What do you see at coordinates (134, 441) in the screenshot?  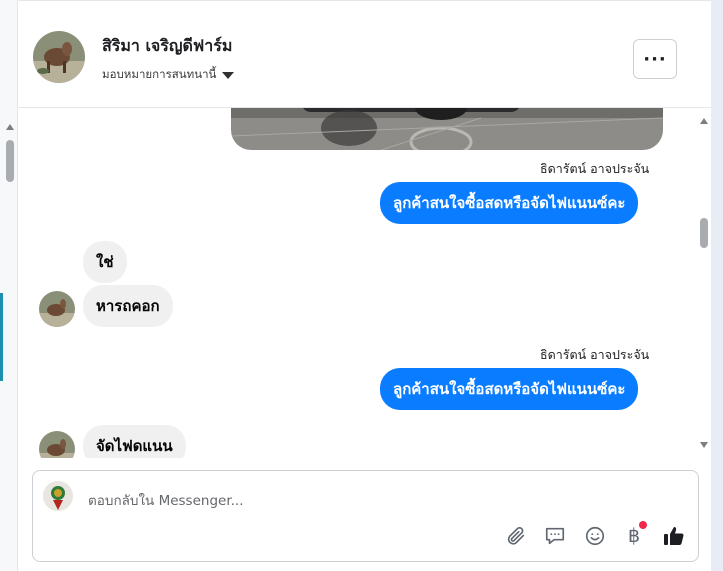 I see `incoming-message: จัดไฟดแนน` at bounding box center [134, 441].